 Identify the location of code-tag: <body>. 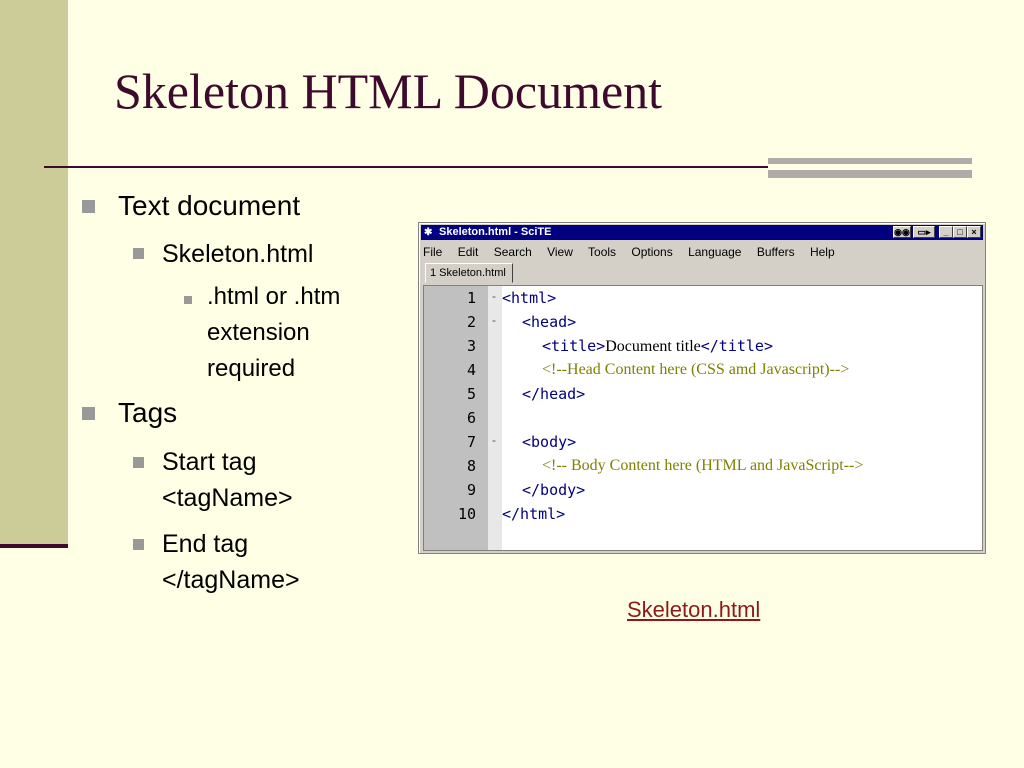
(549, 442).